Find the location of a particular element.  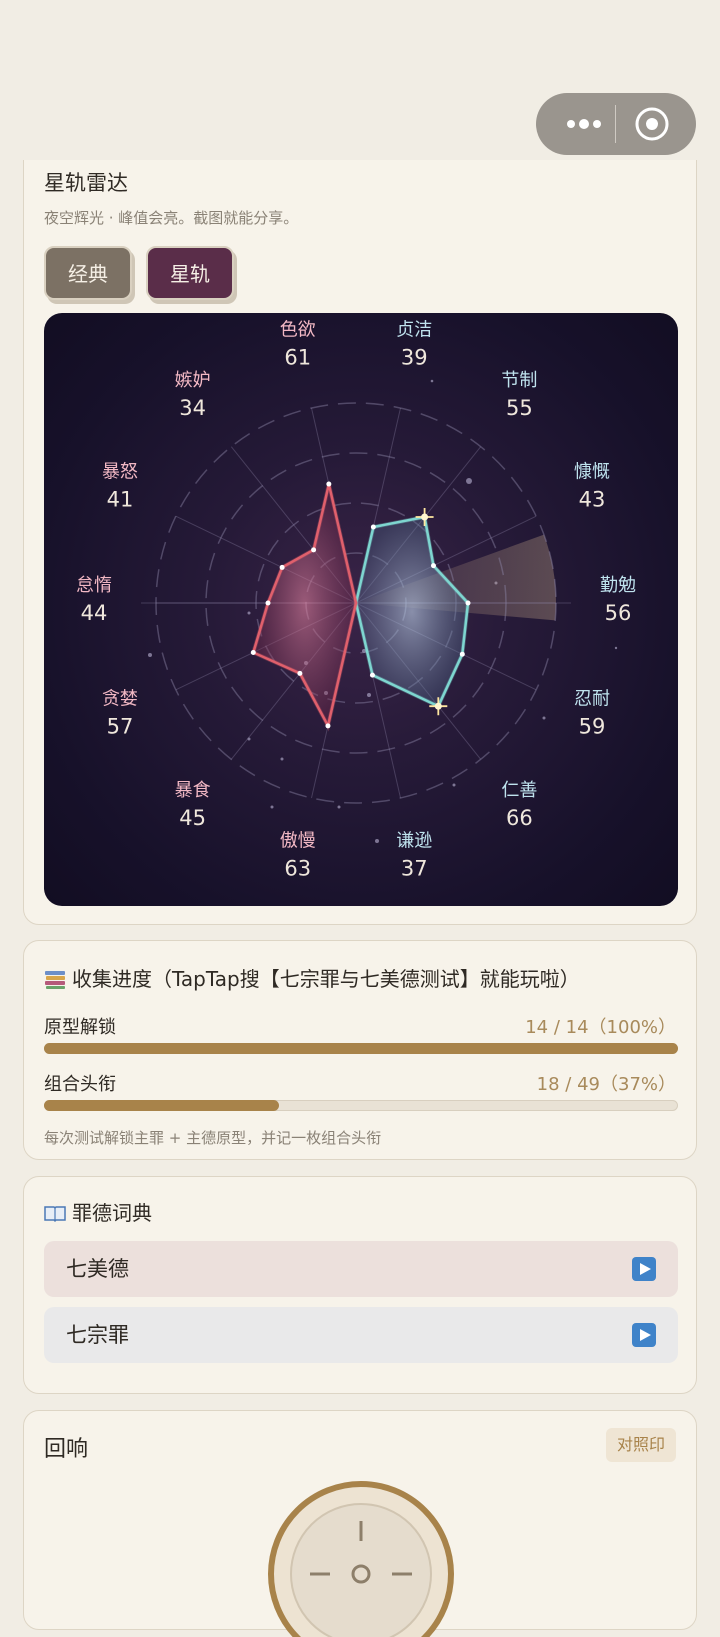

axis-label: 色欲 is located at coordinates (298, 330).